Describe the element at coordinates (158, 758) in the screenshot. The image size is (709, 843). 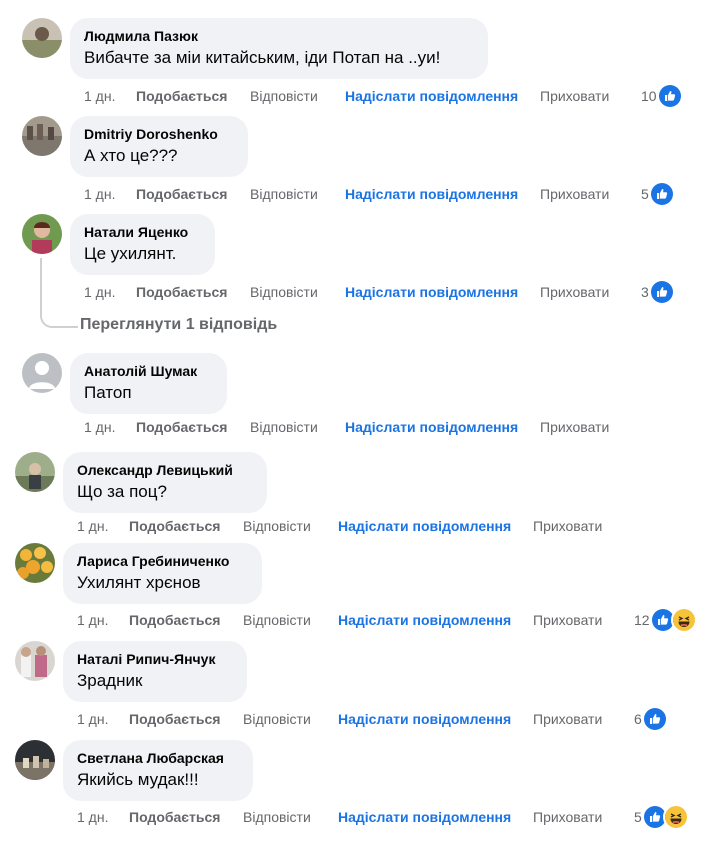
I see `comment-author: Светлана Любарская` at that location.